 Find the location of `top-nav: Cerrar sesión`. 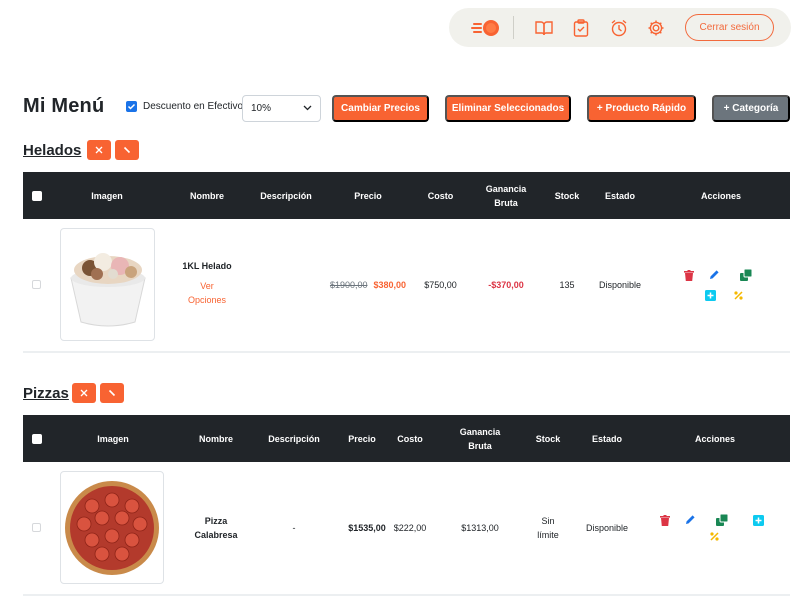

top-nav: Cerrar sesión is located at coordinates (620, 27).